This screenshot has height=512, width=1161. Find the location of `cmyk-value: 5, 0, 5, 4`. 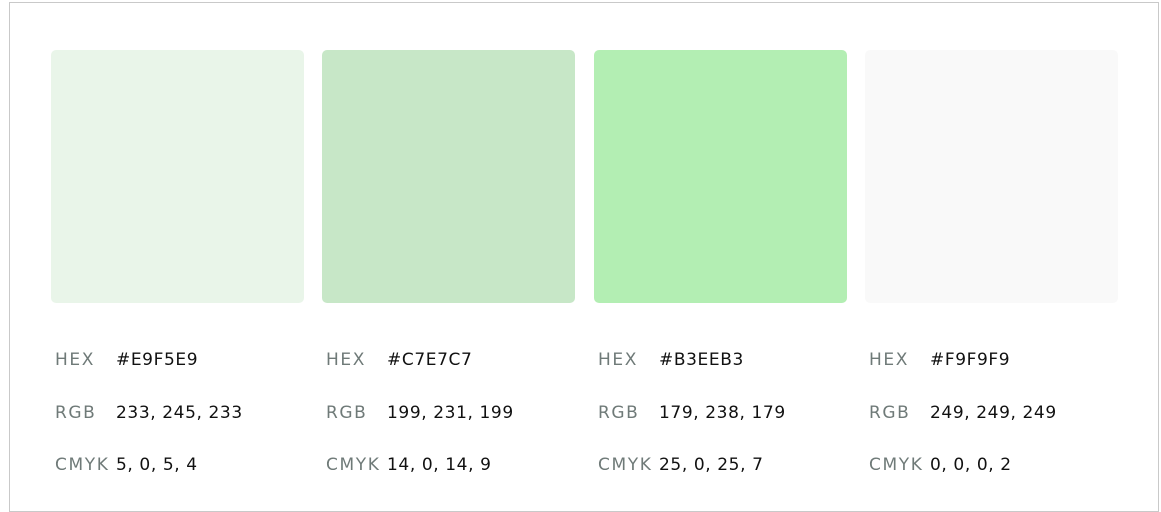

cmyk-value: 5, 0, 5, 4 is located at coordinates (157, 465).